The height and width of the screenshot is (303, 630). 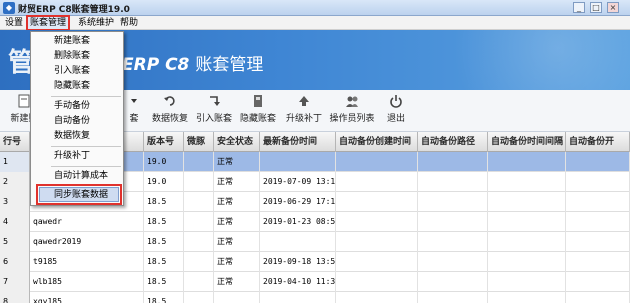 I want to click on table-row: 5 qawedr2019 18.5 正常, so click(x=315, y=242).